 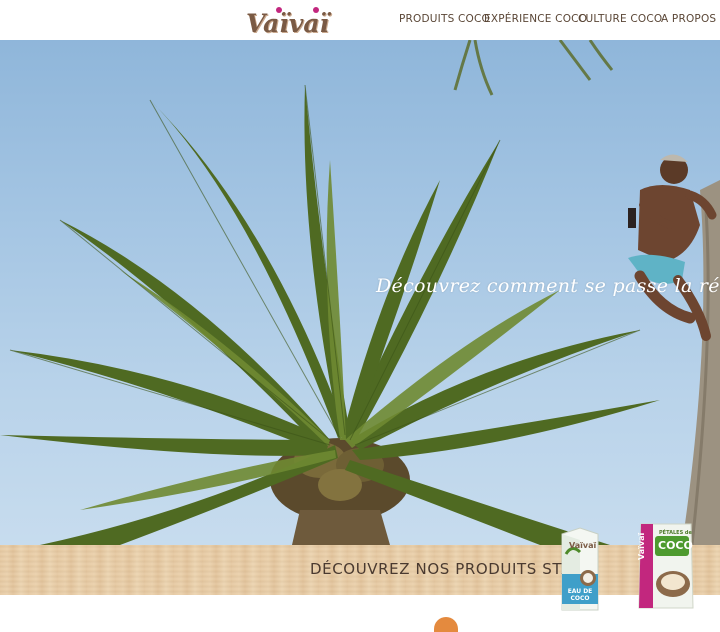 What do you see at coordinates (580, 595) in the screenshot?
I see `product-1-name: EAU DE COCO` at bounding box center [580, 595].